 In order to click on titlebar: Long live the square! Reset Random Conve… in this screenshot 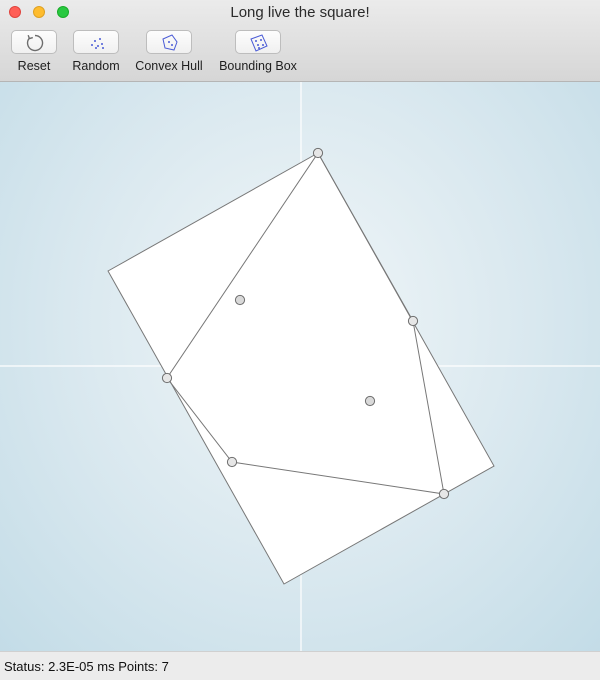, I will do `click(300, 41)`.